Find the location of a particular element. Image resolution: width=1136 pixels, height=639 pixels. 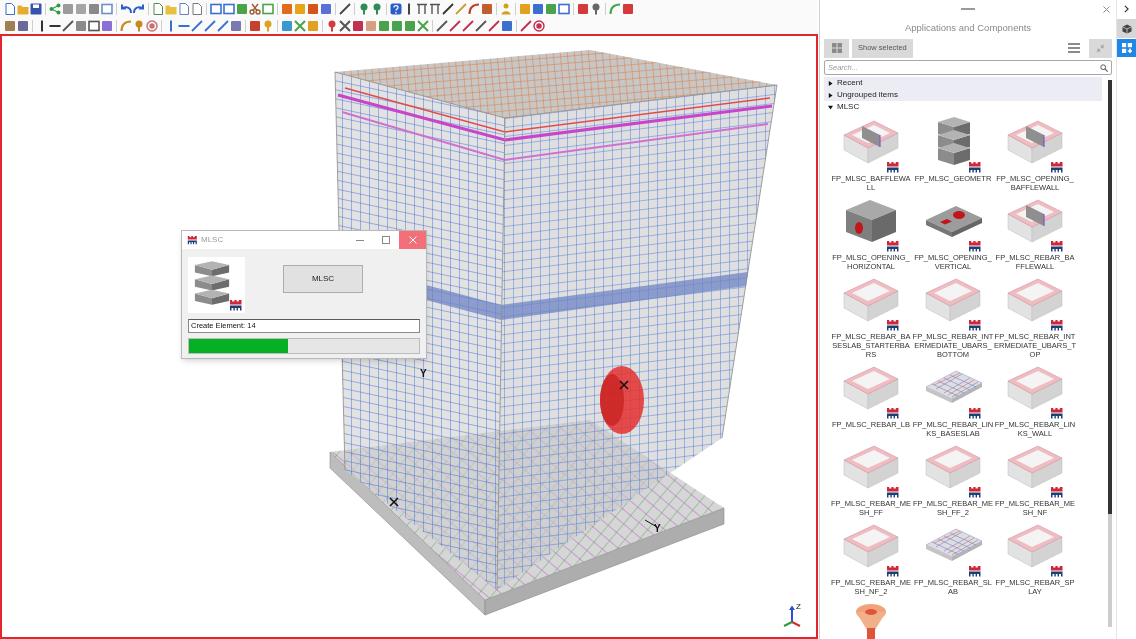

chevron-right-icon is located at coordinates (1126, 9).